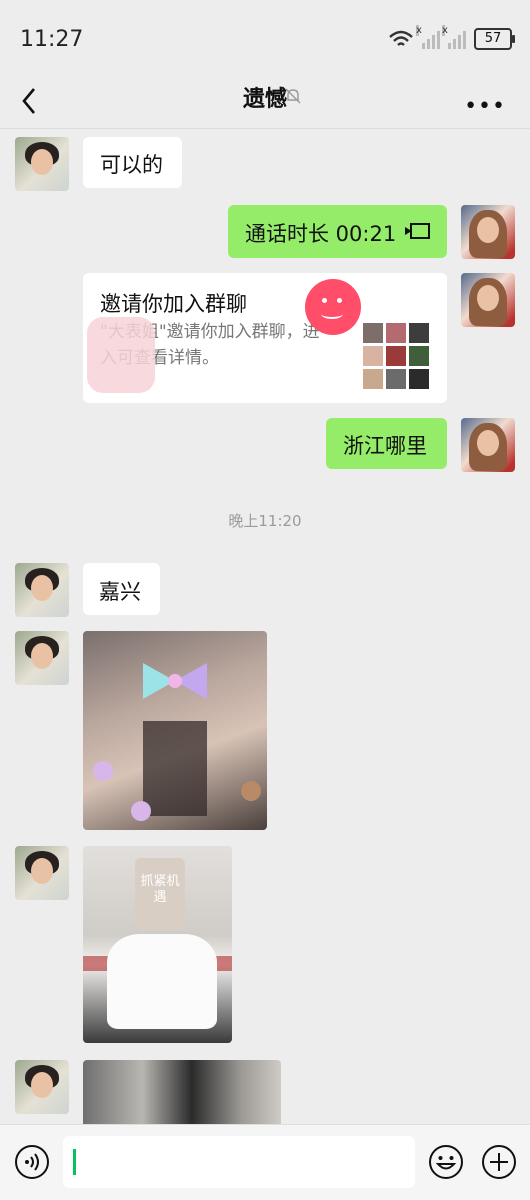  I want to click on message-input, so click(239, 1162).